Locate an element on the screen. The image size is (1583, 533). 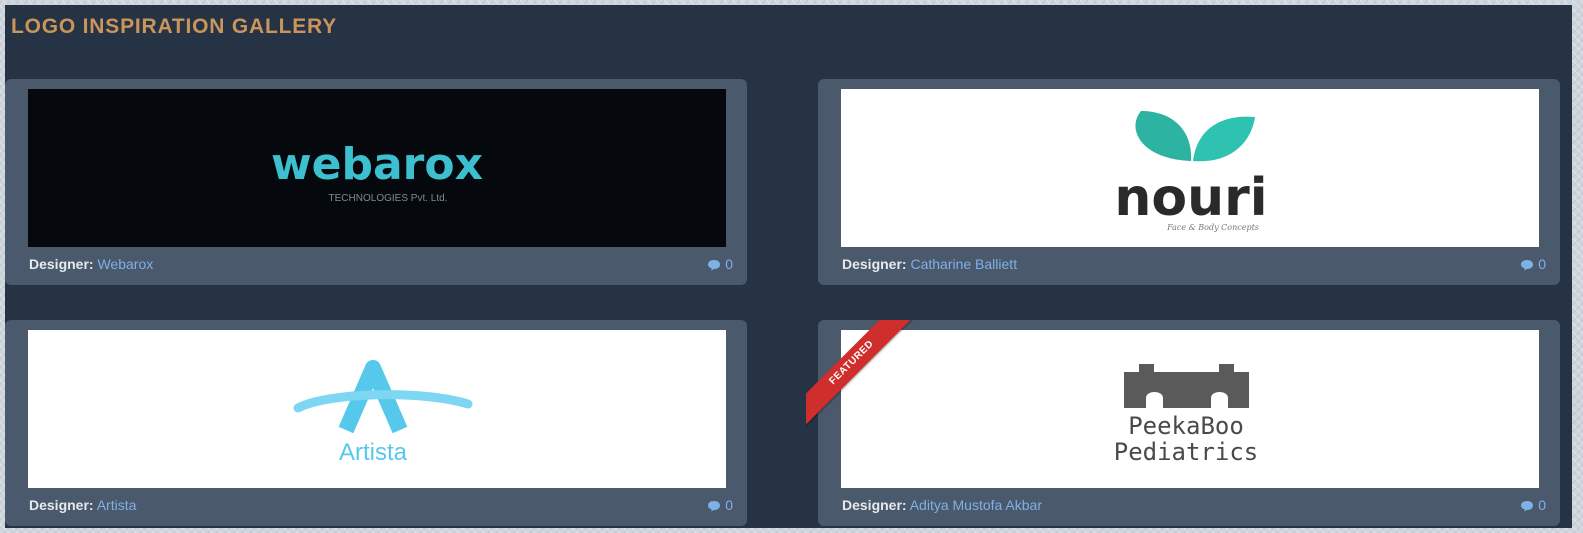
nouri-logo: nouri Face & Body Concepts is located at coordinates (1191, 171).